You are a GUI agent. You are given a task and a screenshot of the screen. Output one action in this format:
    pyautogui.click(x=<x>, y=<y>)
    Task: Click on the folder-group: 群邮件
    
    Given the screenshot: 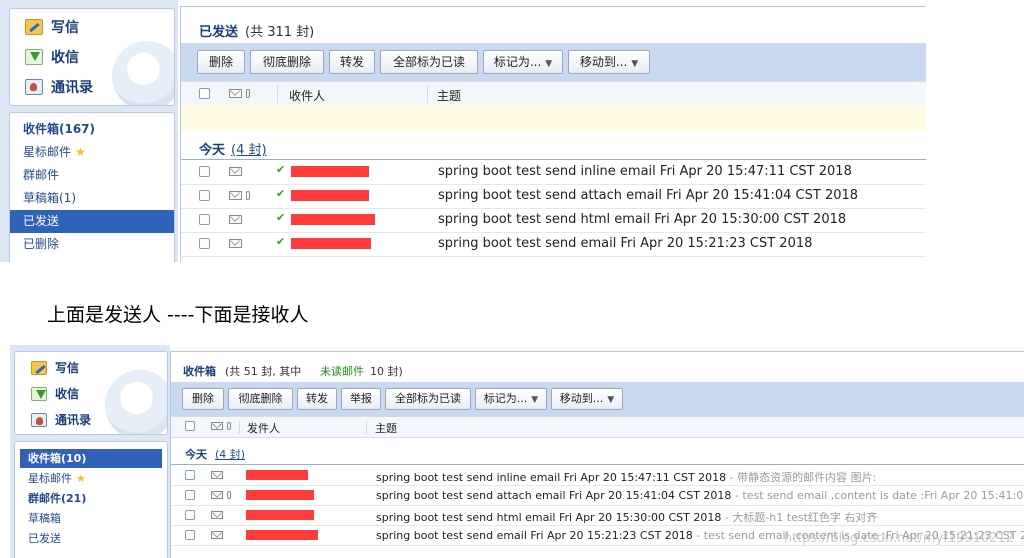 What is the action you would take?
    pyautogui.click(x=92, y=175)
    